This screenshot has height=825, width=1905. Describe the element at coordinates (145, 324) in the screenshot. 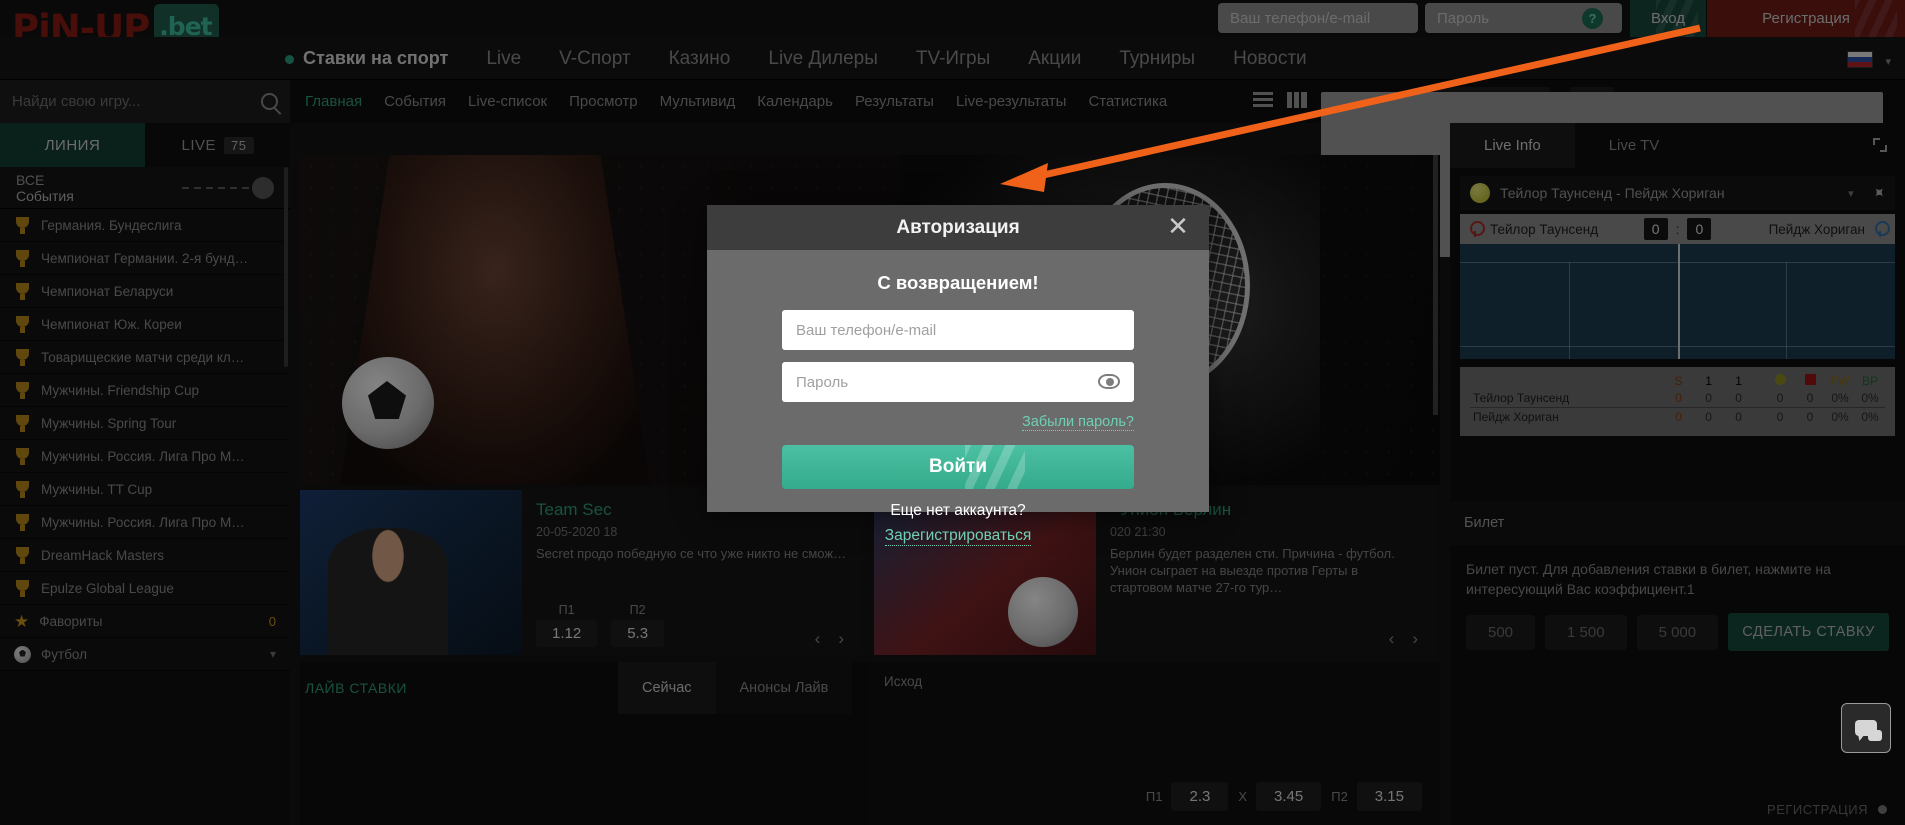

I see `sidebar-league-item: Чемпионат Юж. Кореи` at that location.